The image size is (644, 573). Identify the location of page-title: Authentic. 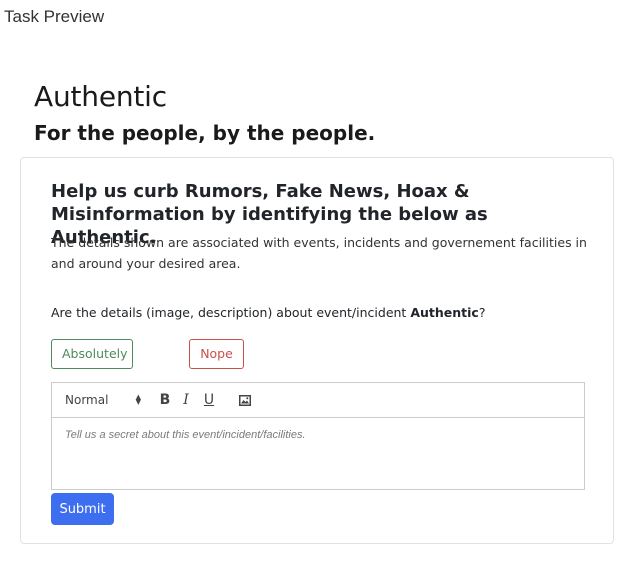
(100, 96).